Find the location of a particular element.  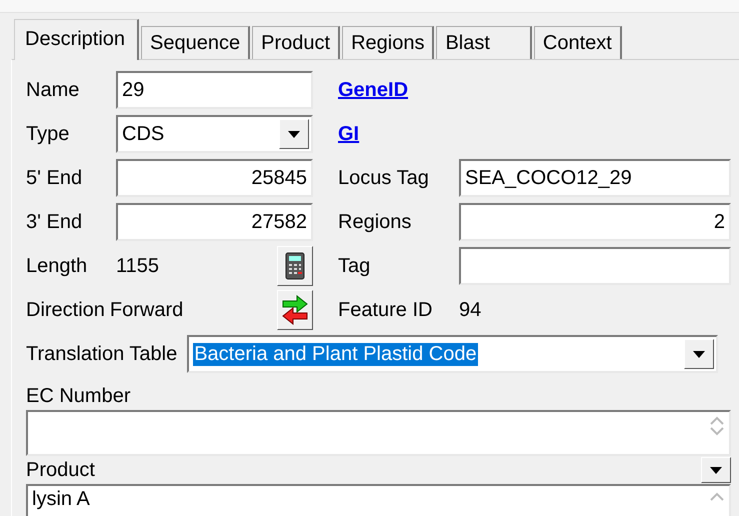

tab: Sequence is located at coordinates (195, 42).